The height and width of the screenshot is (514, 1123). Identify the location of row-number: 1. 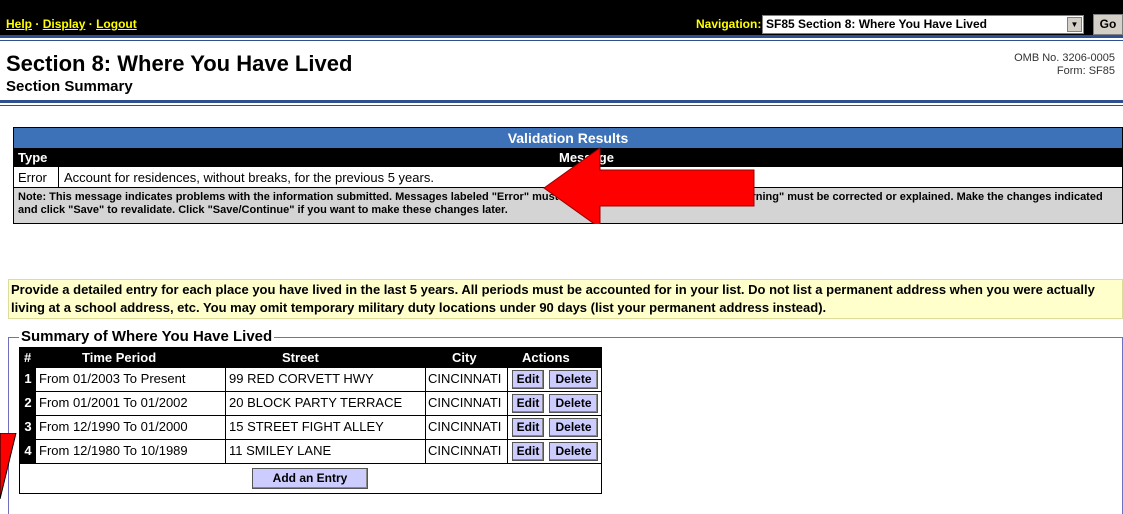
(28, 379).